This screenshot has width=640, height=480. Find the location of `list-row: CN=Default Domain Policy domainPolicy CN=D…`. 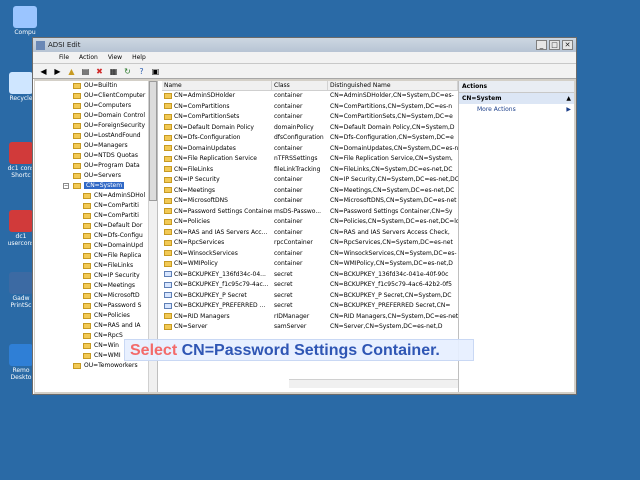

list-row: CN=Default Domain Policy domainPolicy CN=D… is located at coordinates (310, 128).